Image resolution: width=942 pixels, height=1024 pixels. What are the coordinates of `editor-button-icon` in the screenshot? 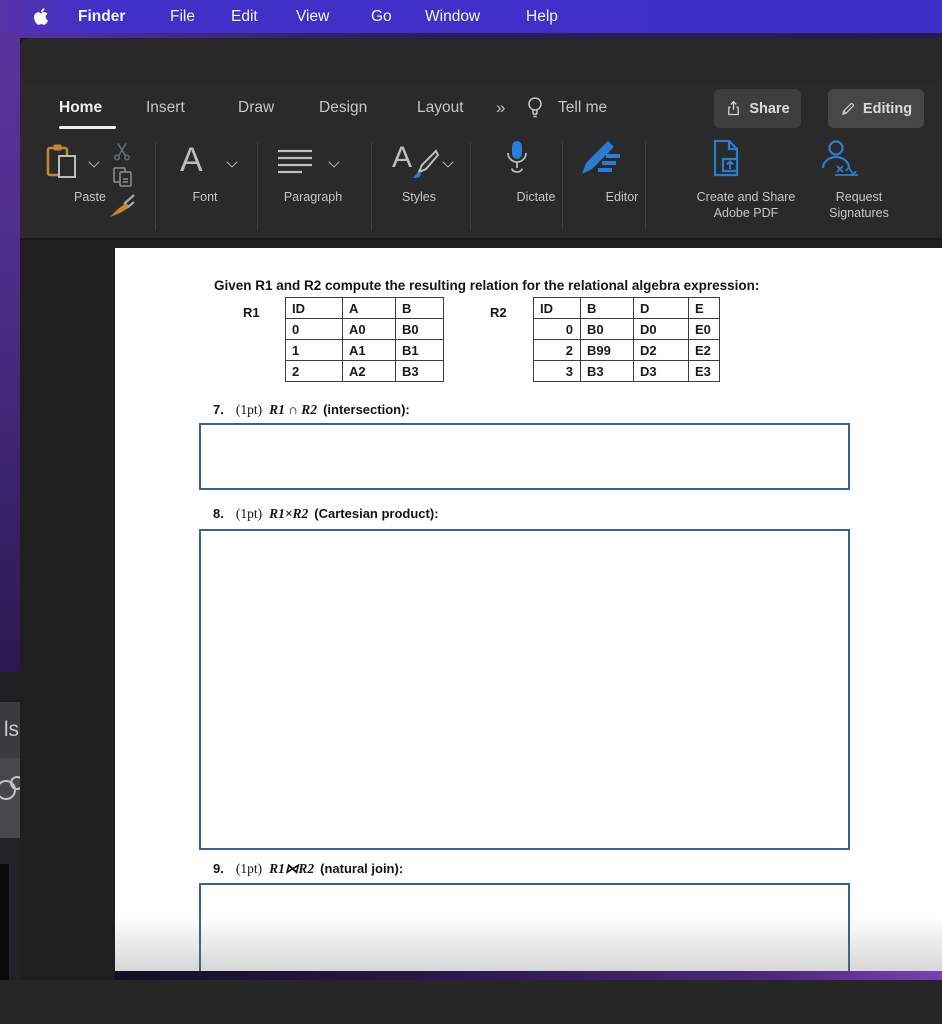 It's located at (601, 158).